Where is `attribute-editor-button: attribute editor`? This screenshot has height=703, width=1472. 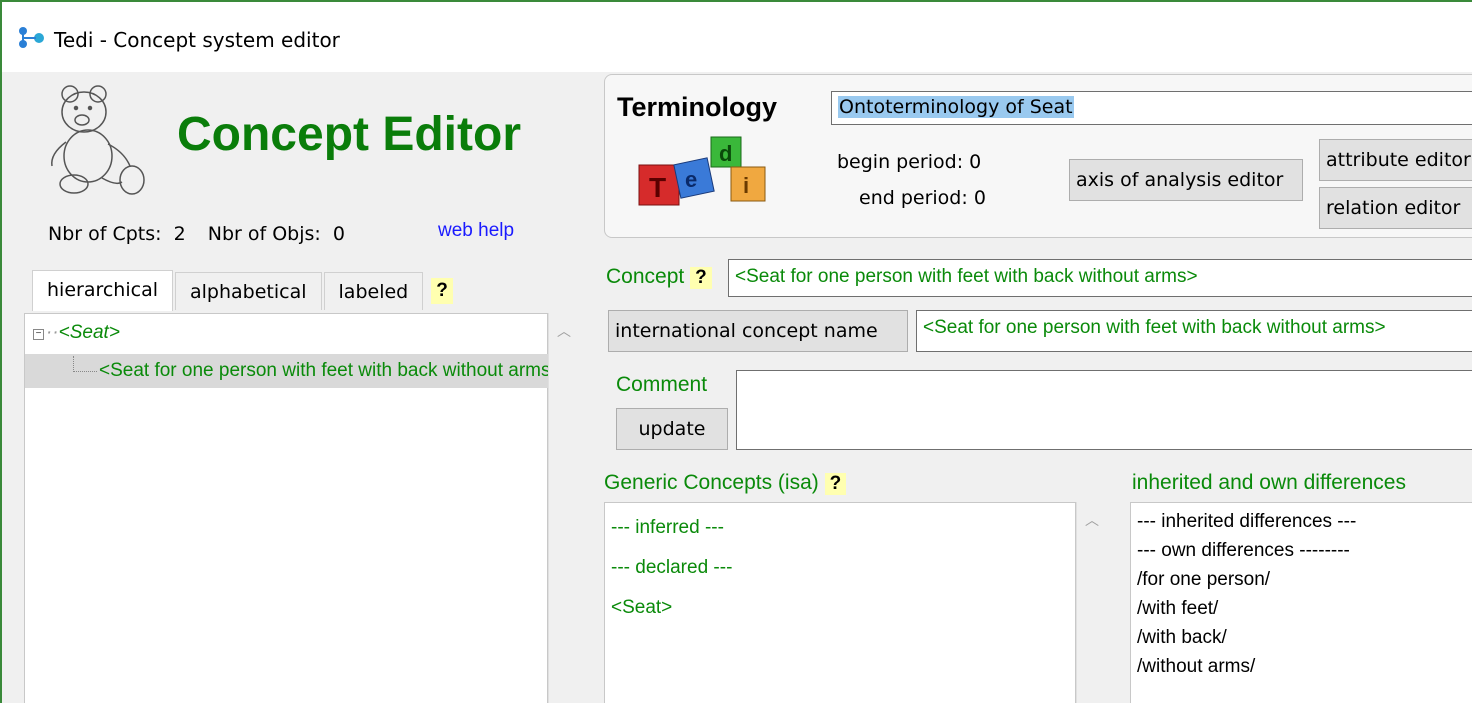 attribute-editor-button: attribute editor is located at coordinates (1395, 160).